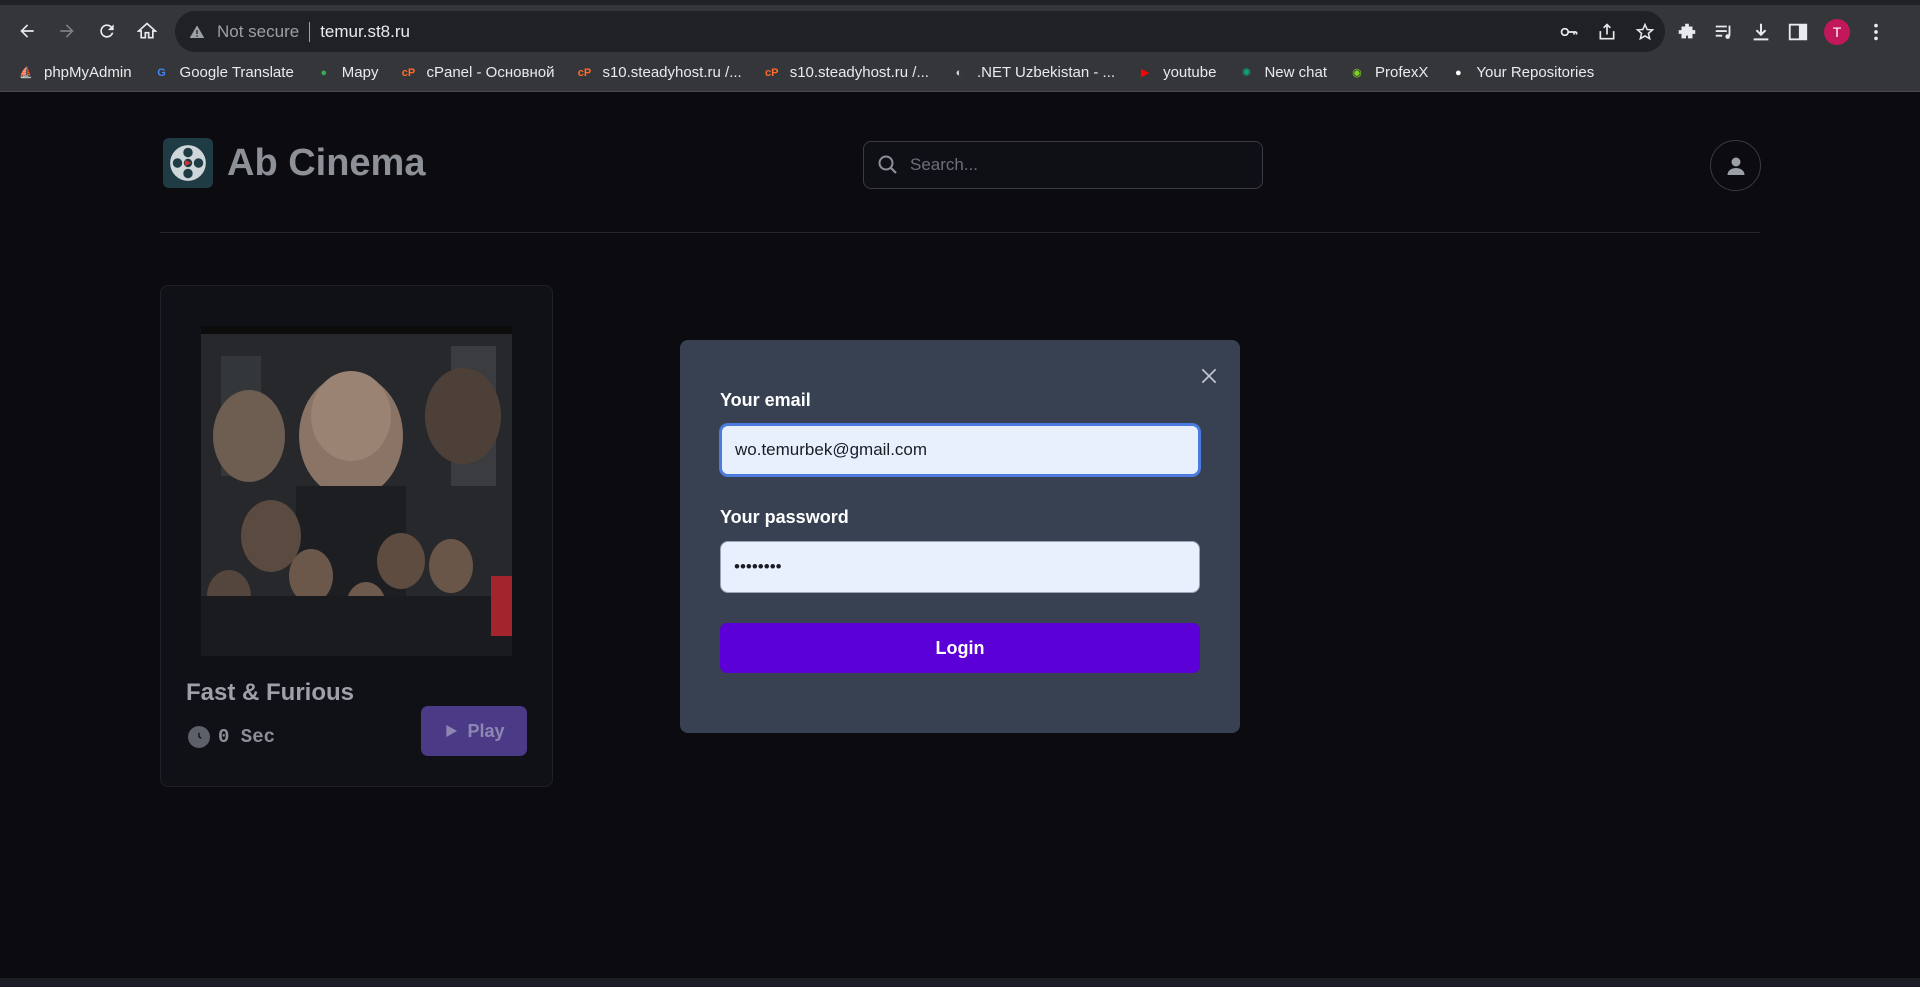 The width and height of the screenshot is (1920, 987). I want to click on address-divider, so click(310, 31).